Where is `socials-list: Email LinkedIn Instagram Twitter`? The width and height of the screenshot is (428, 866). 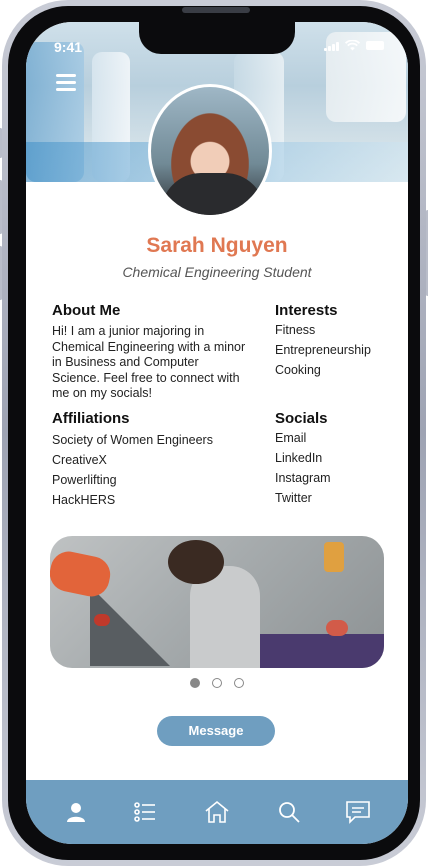
socials-list: Email LinkedIn Instagram Twitter is located at coordinates (303, 468).